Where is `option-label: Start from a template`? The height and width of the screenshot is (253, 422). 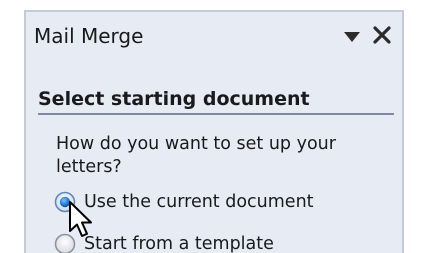 option-label: Start from a template is located at coordinates (179, 243).